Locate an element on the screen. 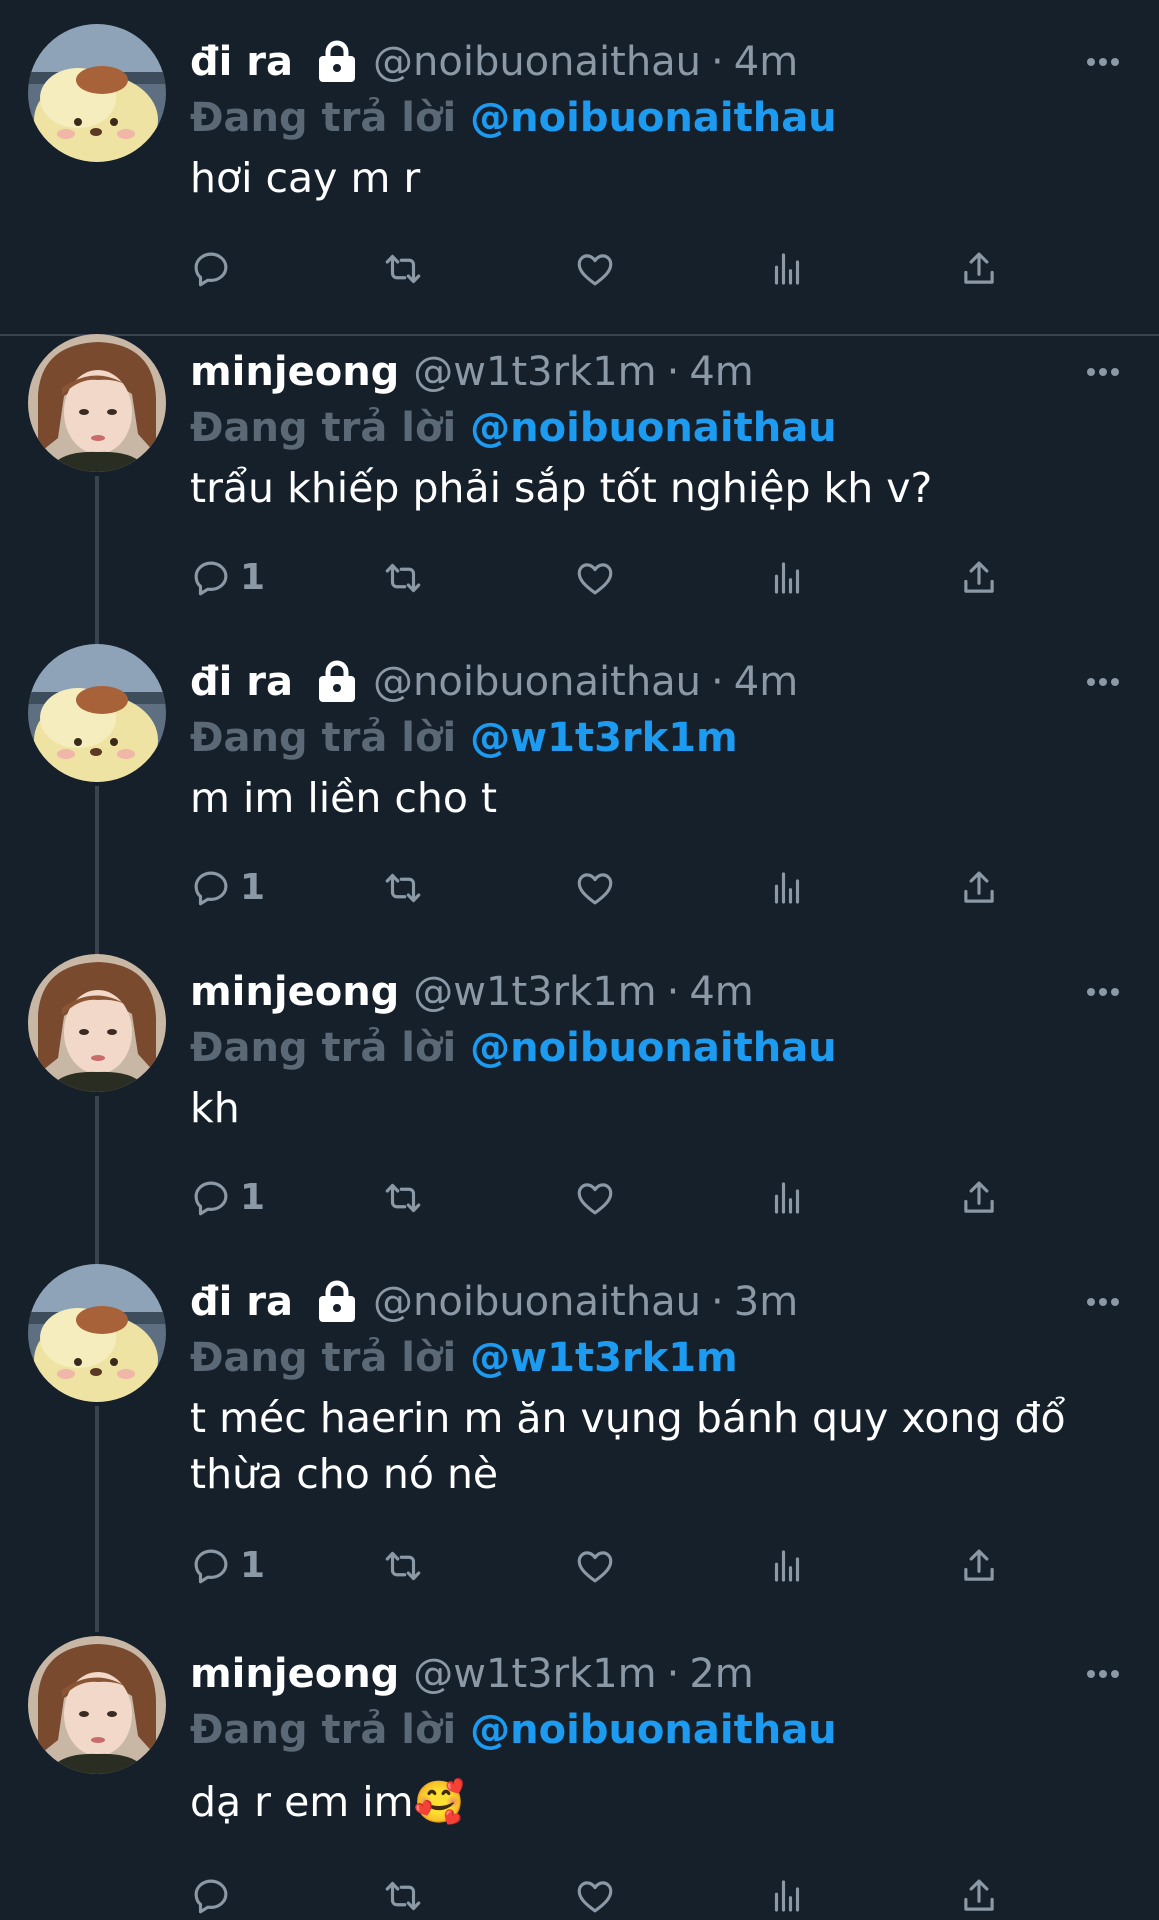 Image resolution: width=1159 pixels, height=1920 pixels. divider is located at coordinates (579, 335).